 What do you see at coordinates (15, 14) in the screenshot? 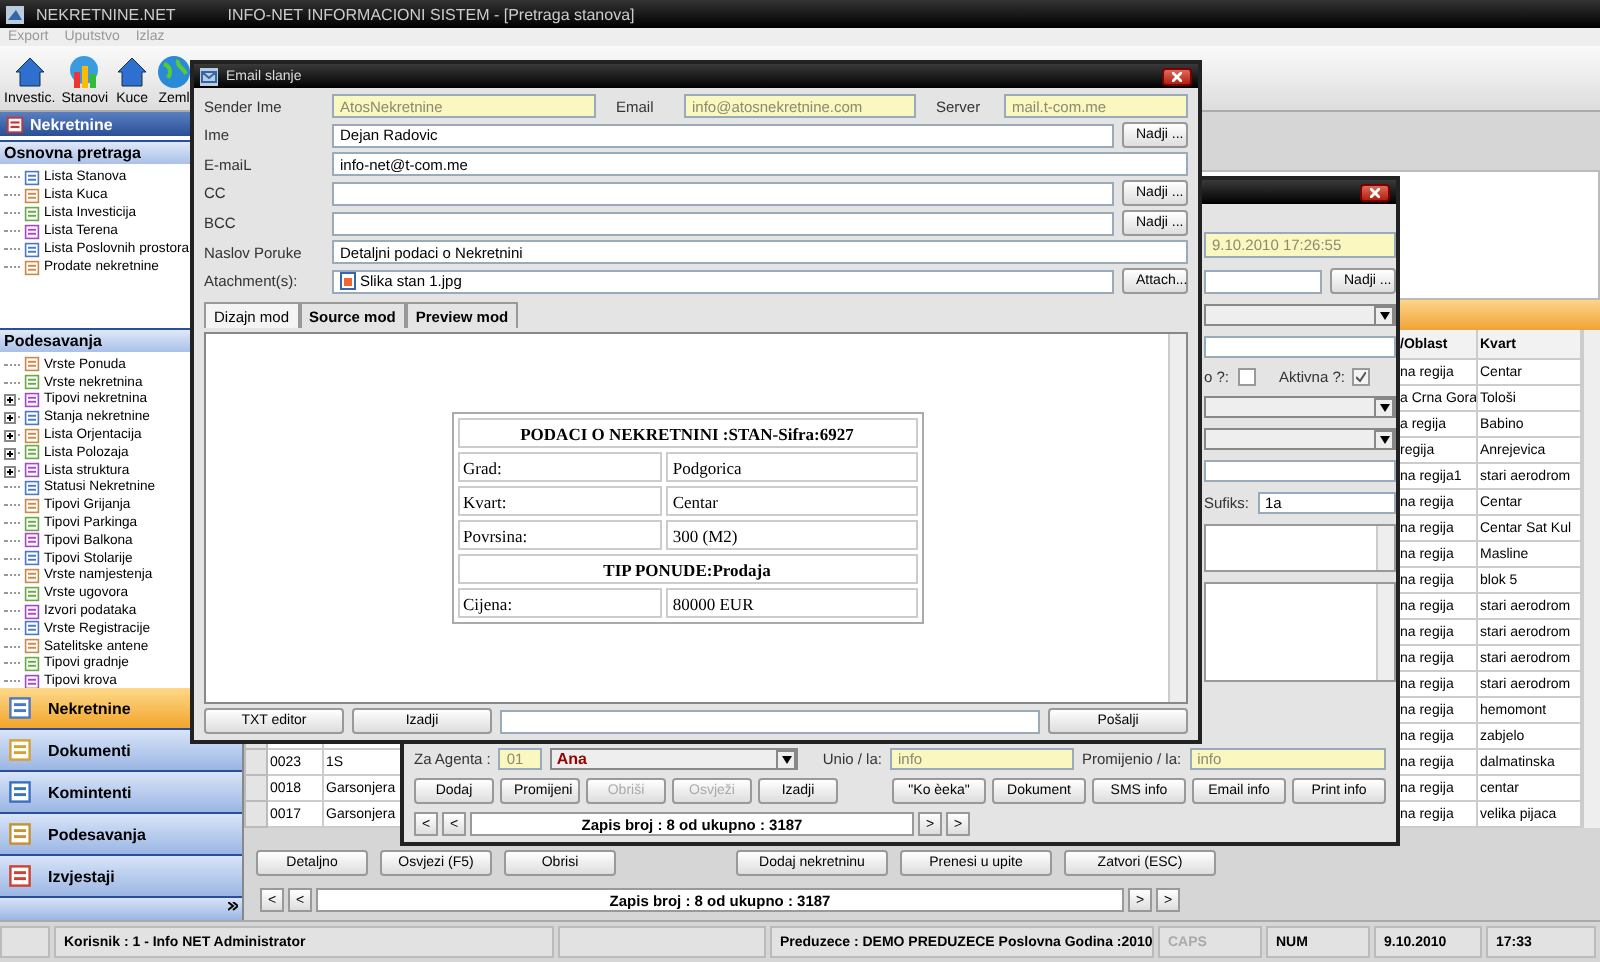
I see `app-icon` at bounding box center [15, 14].